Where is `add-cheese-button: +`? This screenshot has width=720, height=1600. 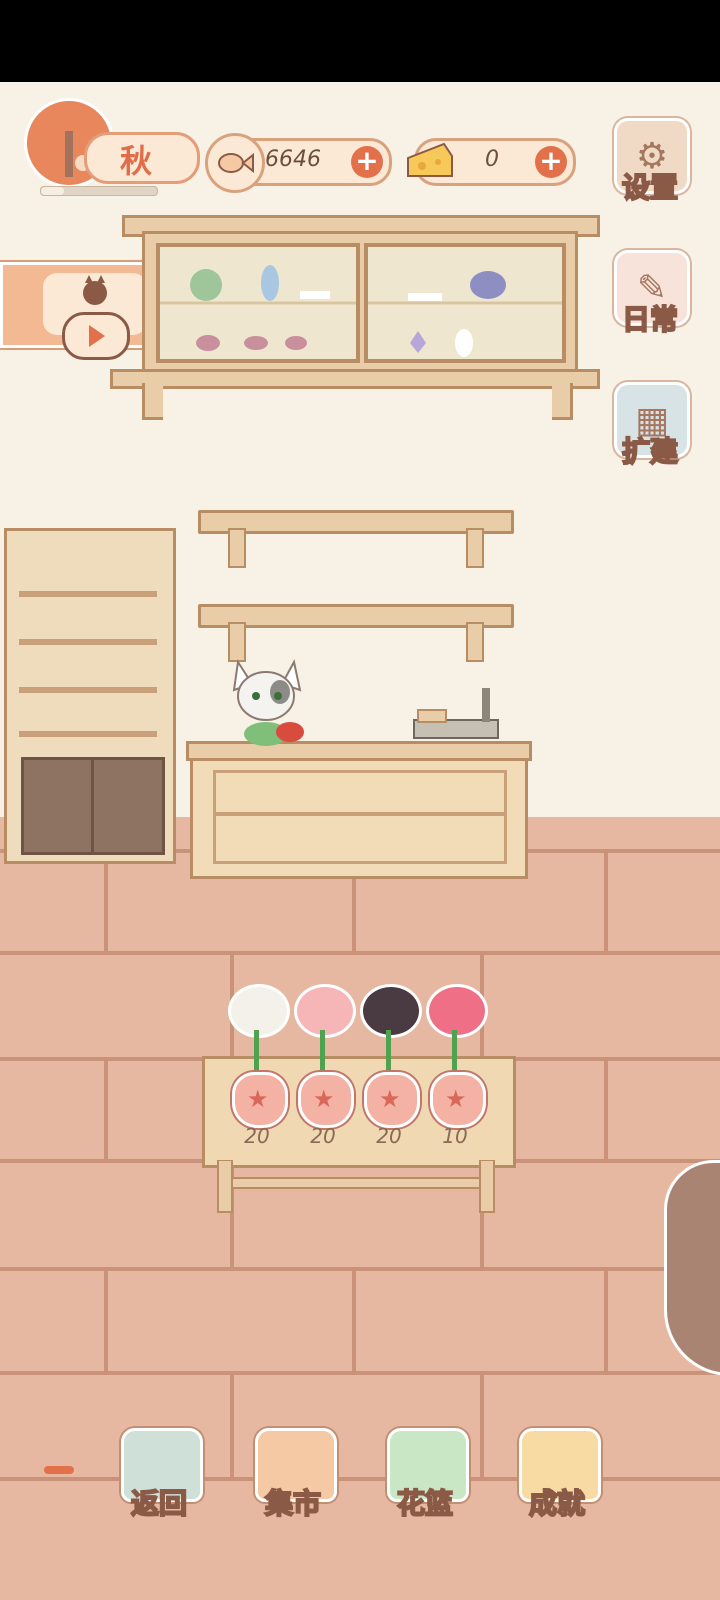
add-cheese-button: + is located at coordinates (551, 162).